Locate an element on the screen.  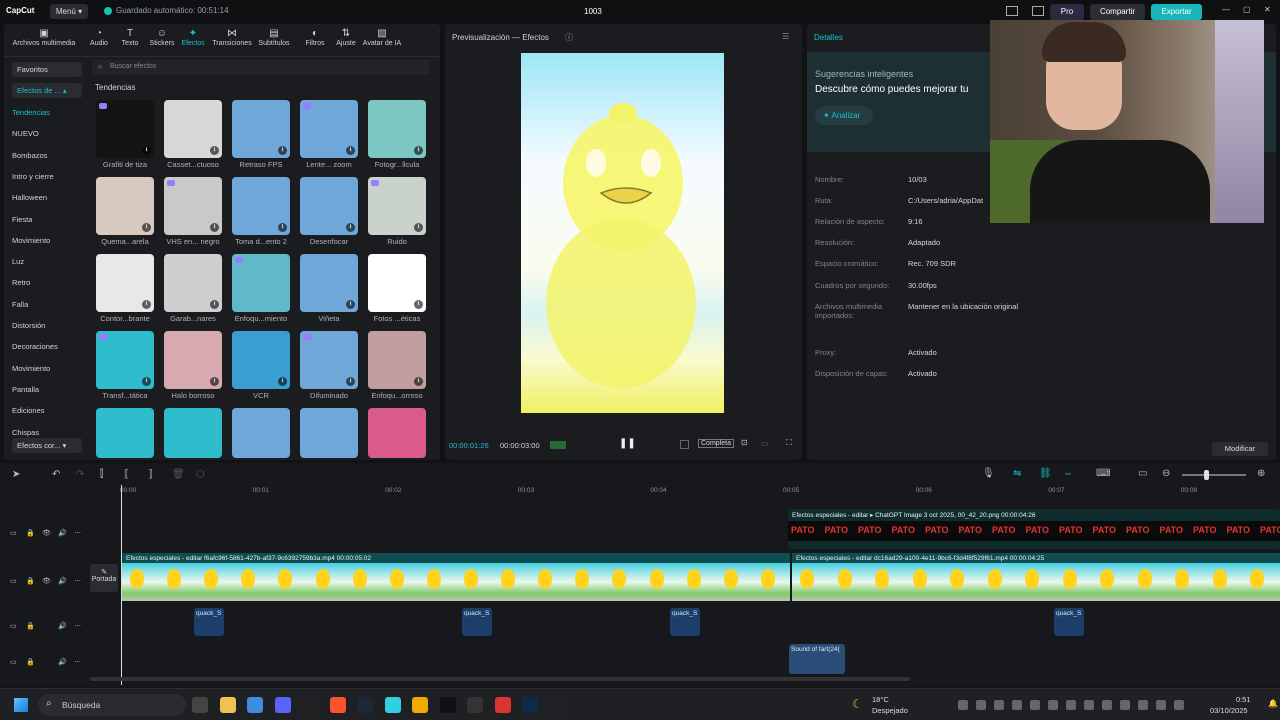
windows-start-icon is located at coordinates (21, 705).